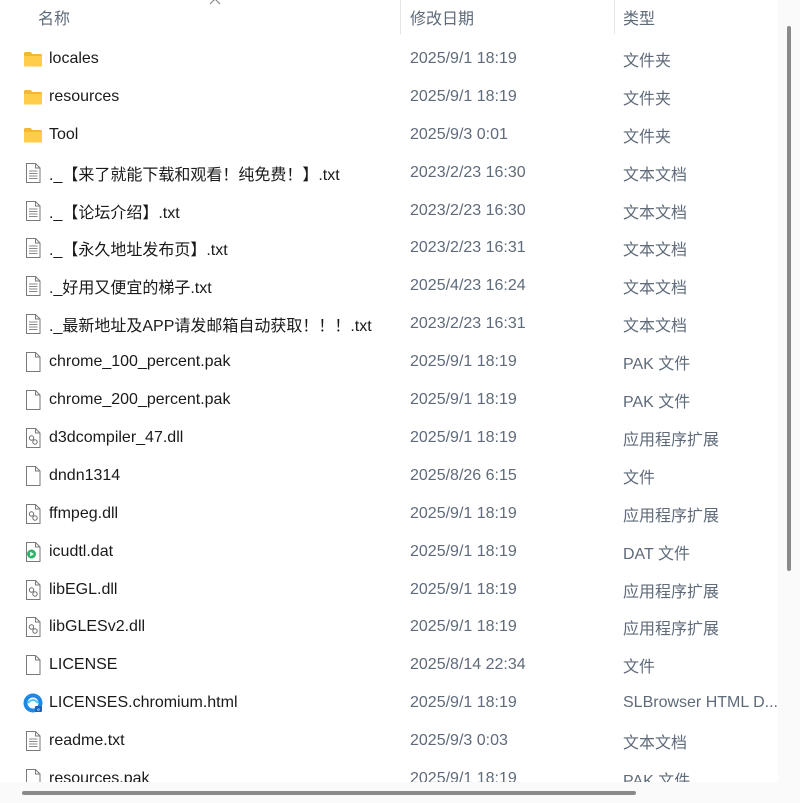  Describe the element at coordinates (789, 298) in the screenshot. I see `vertical-scroll-thumb` at that location.